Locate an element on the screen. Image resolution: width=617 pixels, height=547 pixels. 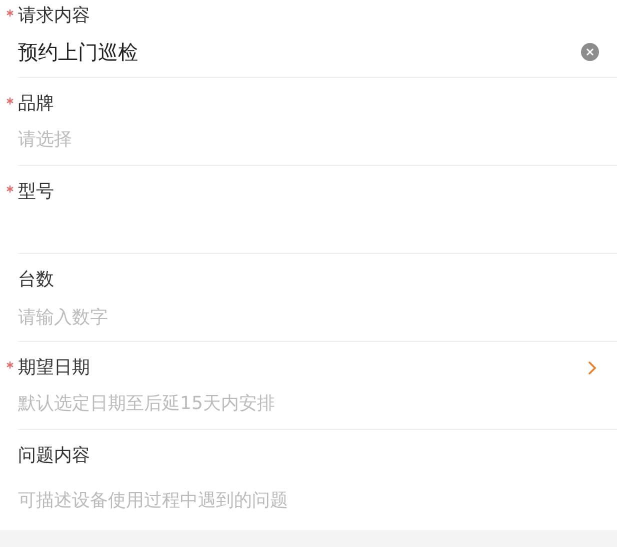
text-area: 可描述设备使用过程中遇到的问题 is located at coordinates (308, 501).